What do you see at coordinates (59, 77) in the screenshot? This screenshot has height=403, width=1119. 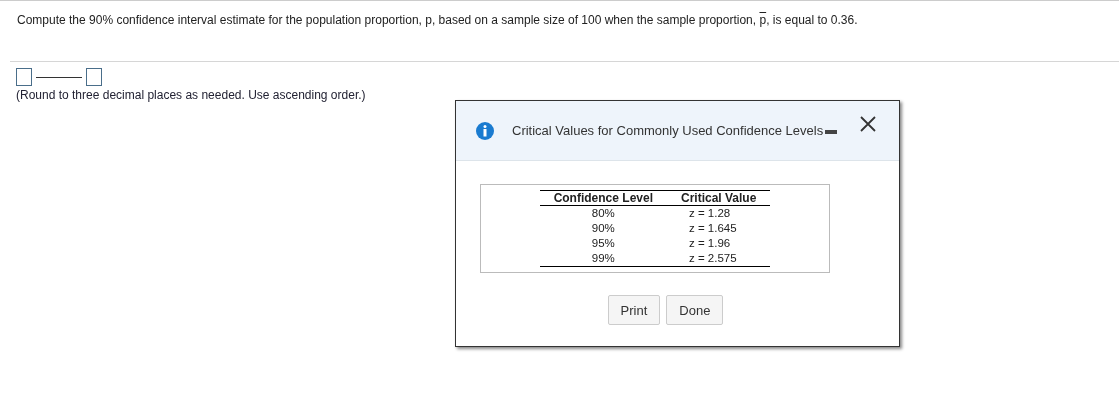 I see `range-dash` at bounding box center [59, 77].